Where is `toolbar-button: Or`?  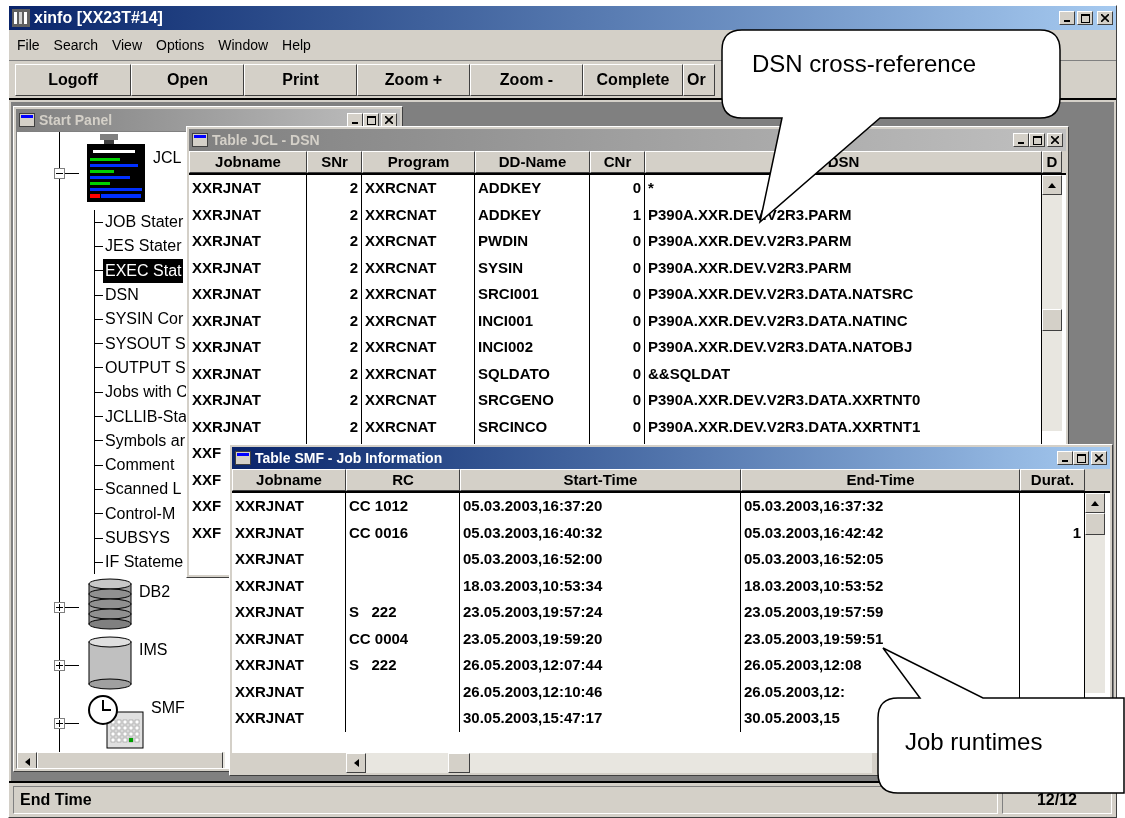
toolbar-button: Or is located at coordinates (699, 79).